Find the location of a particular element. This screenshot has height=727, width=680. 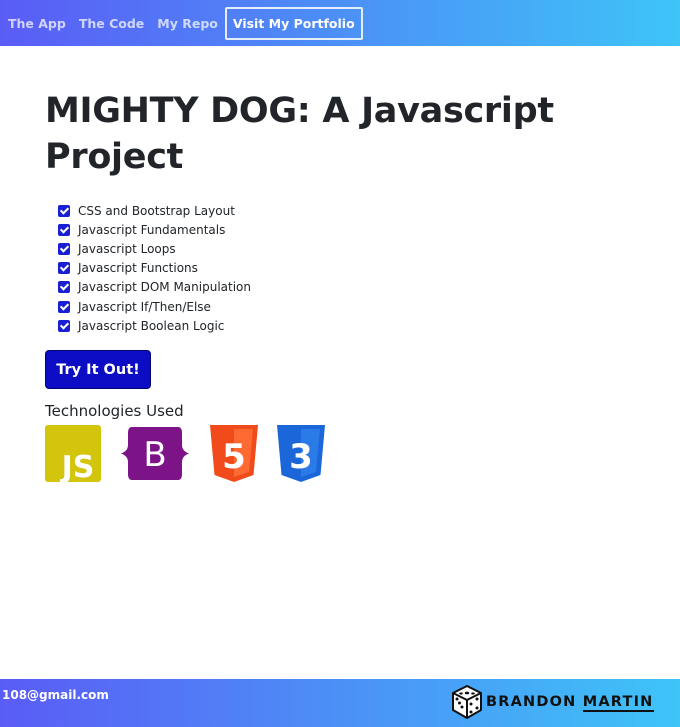

feature-label: Javascript If/Then/Else is located at coordinates (144, 306).